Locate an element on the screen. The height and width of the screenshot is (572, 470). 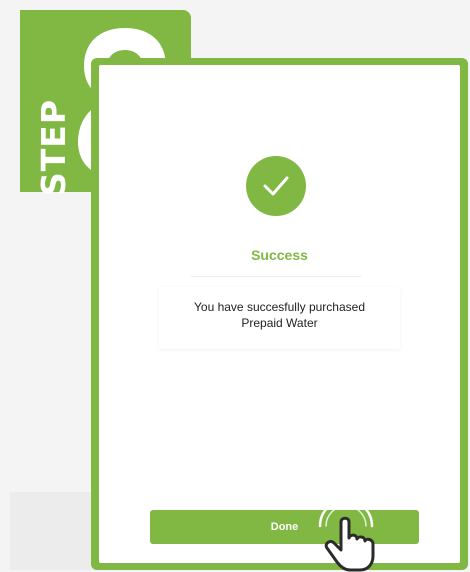
success-message-line: Prepaid Water is located at coordinates (279, 323).